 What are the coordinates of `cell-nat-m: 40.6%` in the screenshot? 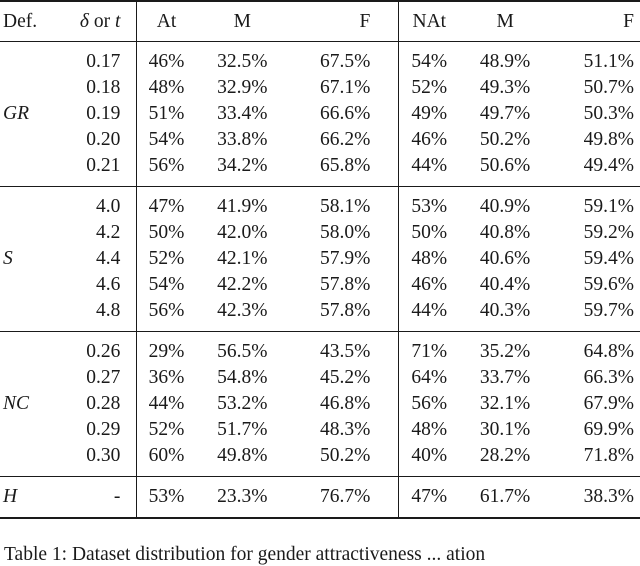 It's located at (505, 258).